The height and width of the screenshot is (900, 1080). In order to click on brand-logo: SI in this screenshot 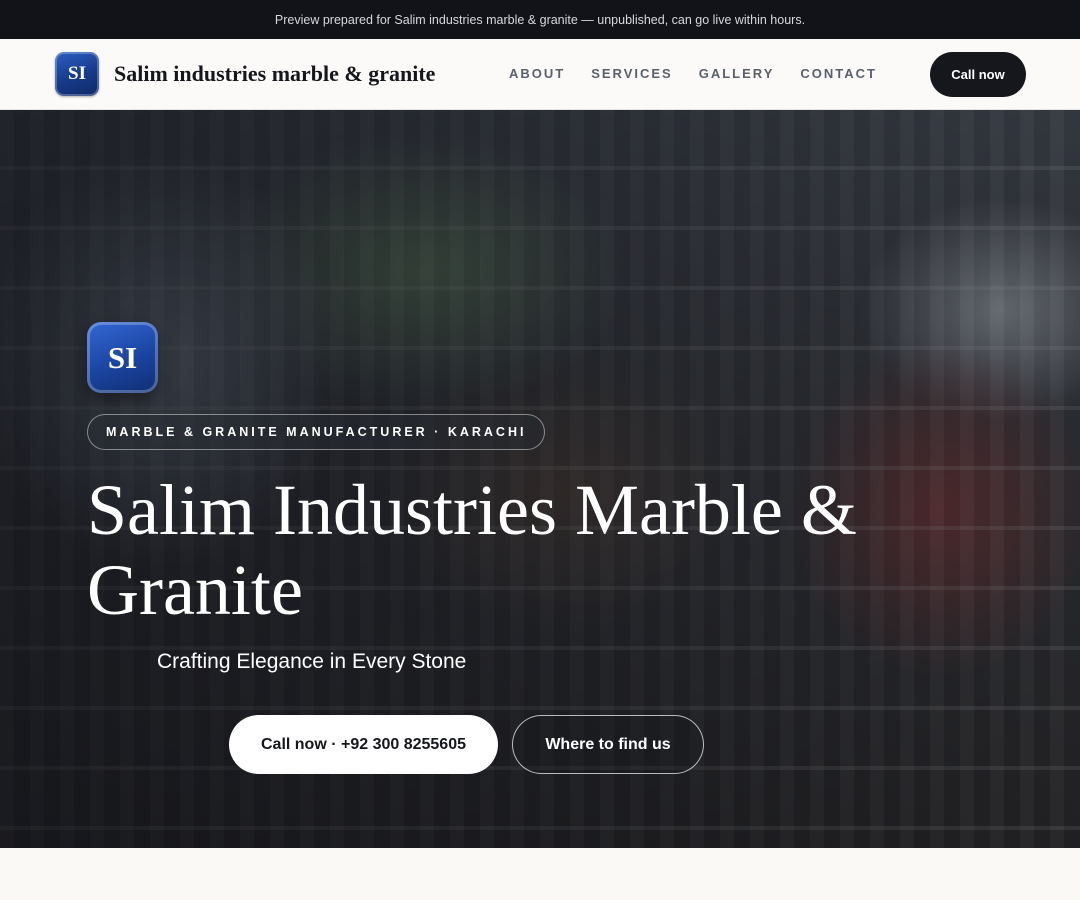, I will do `click(77, 74)`.